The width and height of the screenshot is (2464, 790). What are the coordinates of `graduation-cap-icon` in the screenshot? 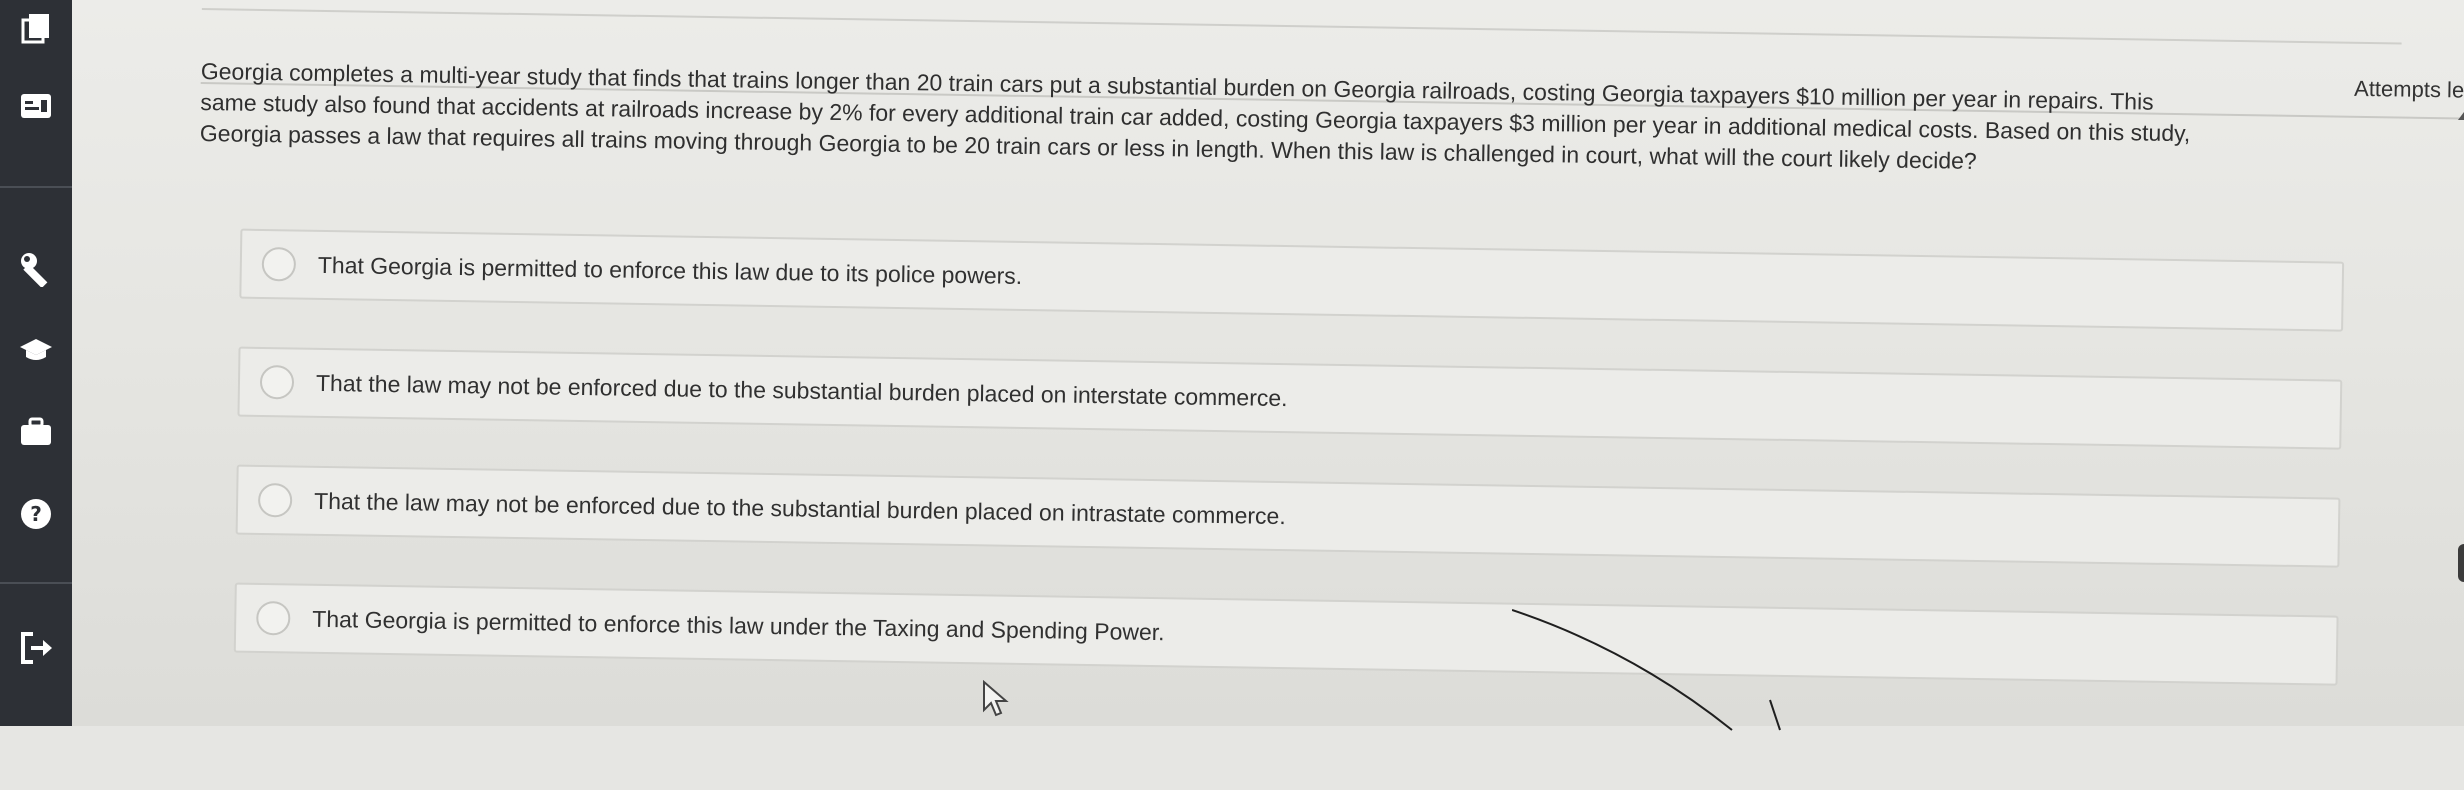 It's located at (36, 350).